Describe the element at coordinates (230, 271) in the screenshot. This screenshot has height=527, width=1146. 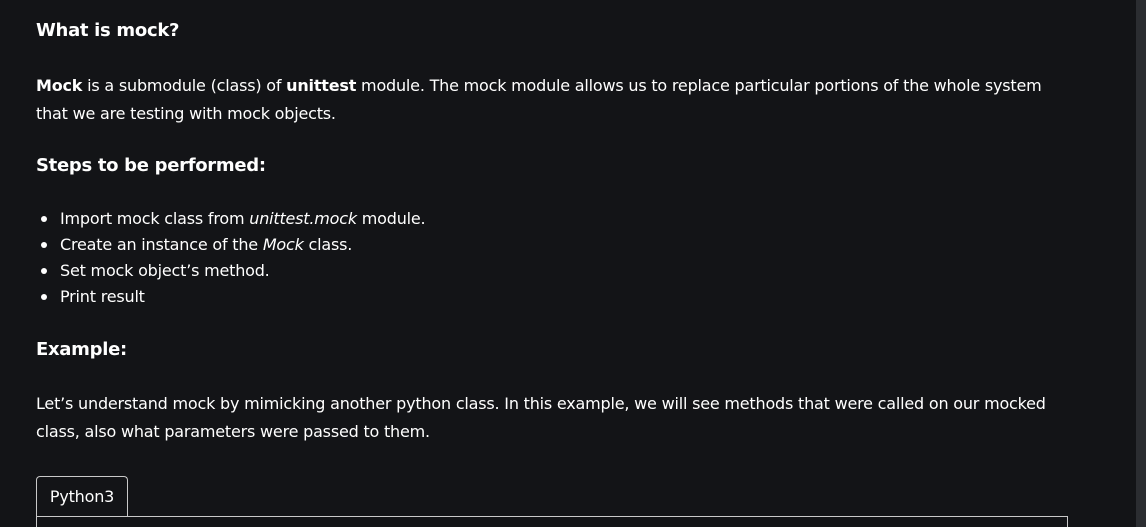
I see `list-item: Set mock object’s method.` at that location.